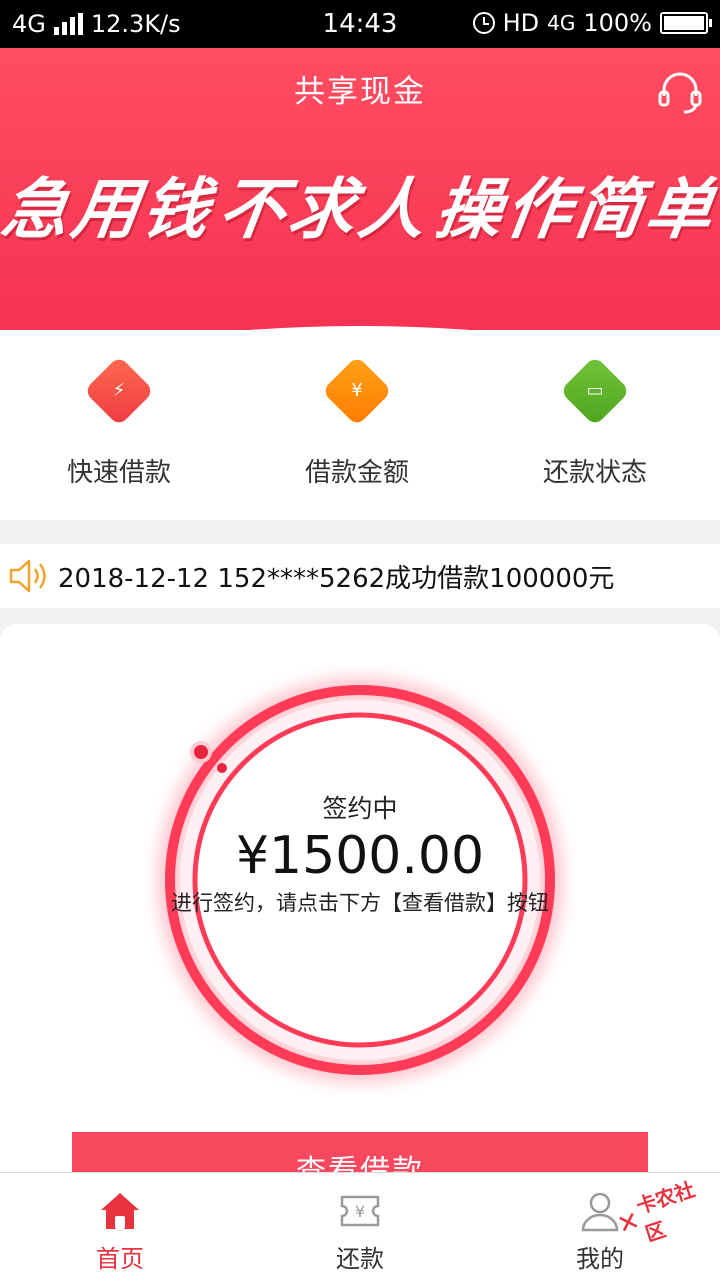  Describe the element at coordinates (483, 23) in the screenshot. I see `alarm-icon` at that location.